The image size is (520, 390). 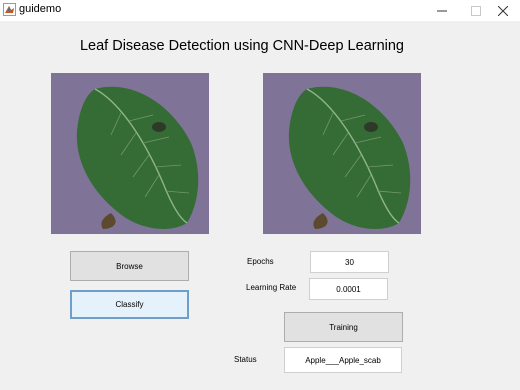 I want to click on status-field: Apple___Apple_scab, so click(x=343, y=360).